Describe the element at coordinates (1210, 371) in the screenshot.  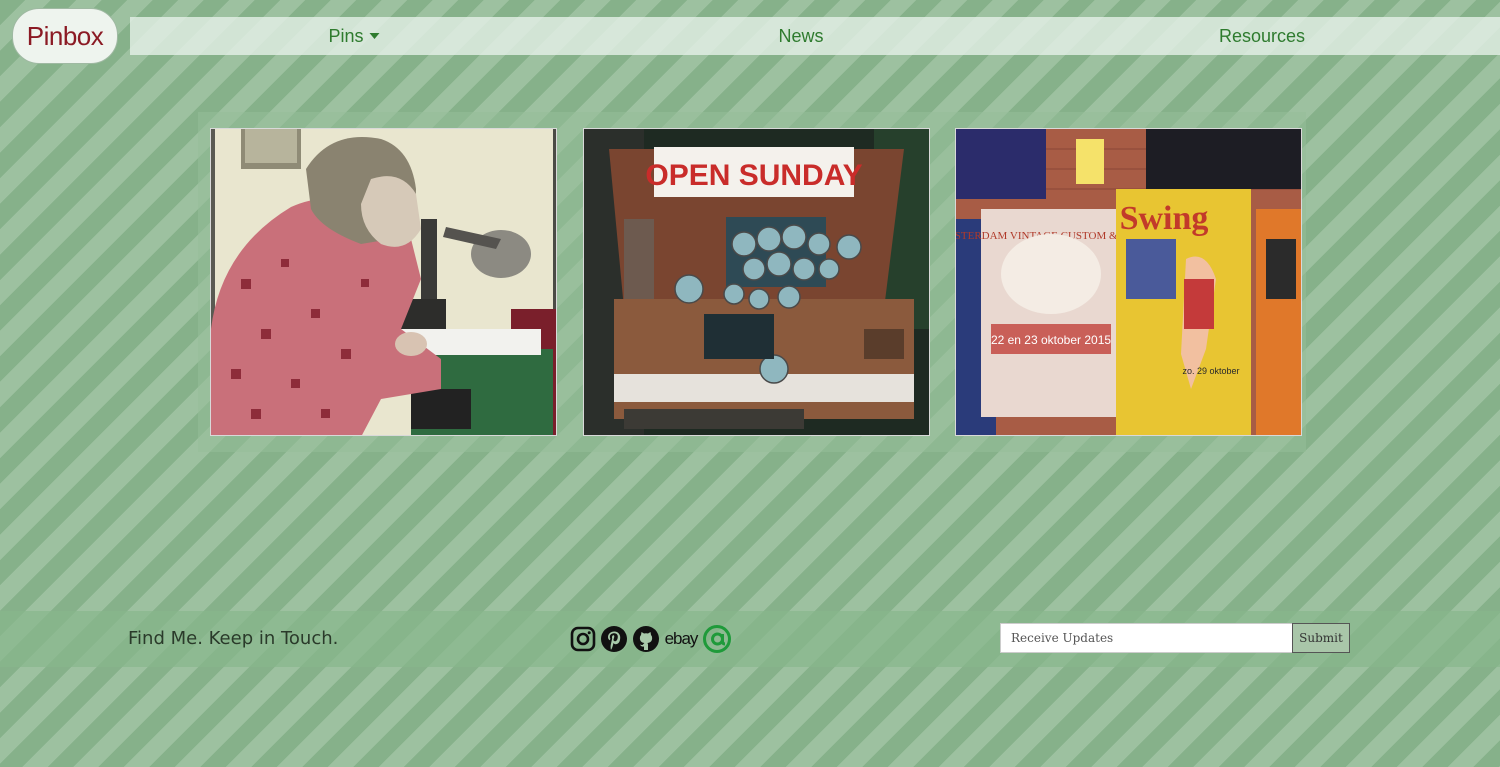
I see `poster-zo-text: zo. 29 oktober` at that location.